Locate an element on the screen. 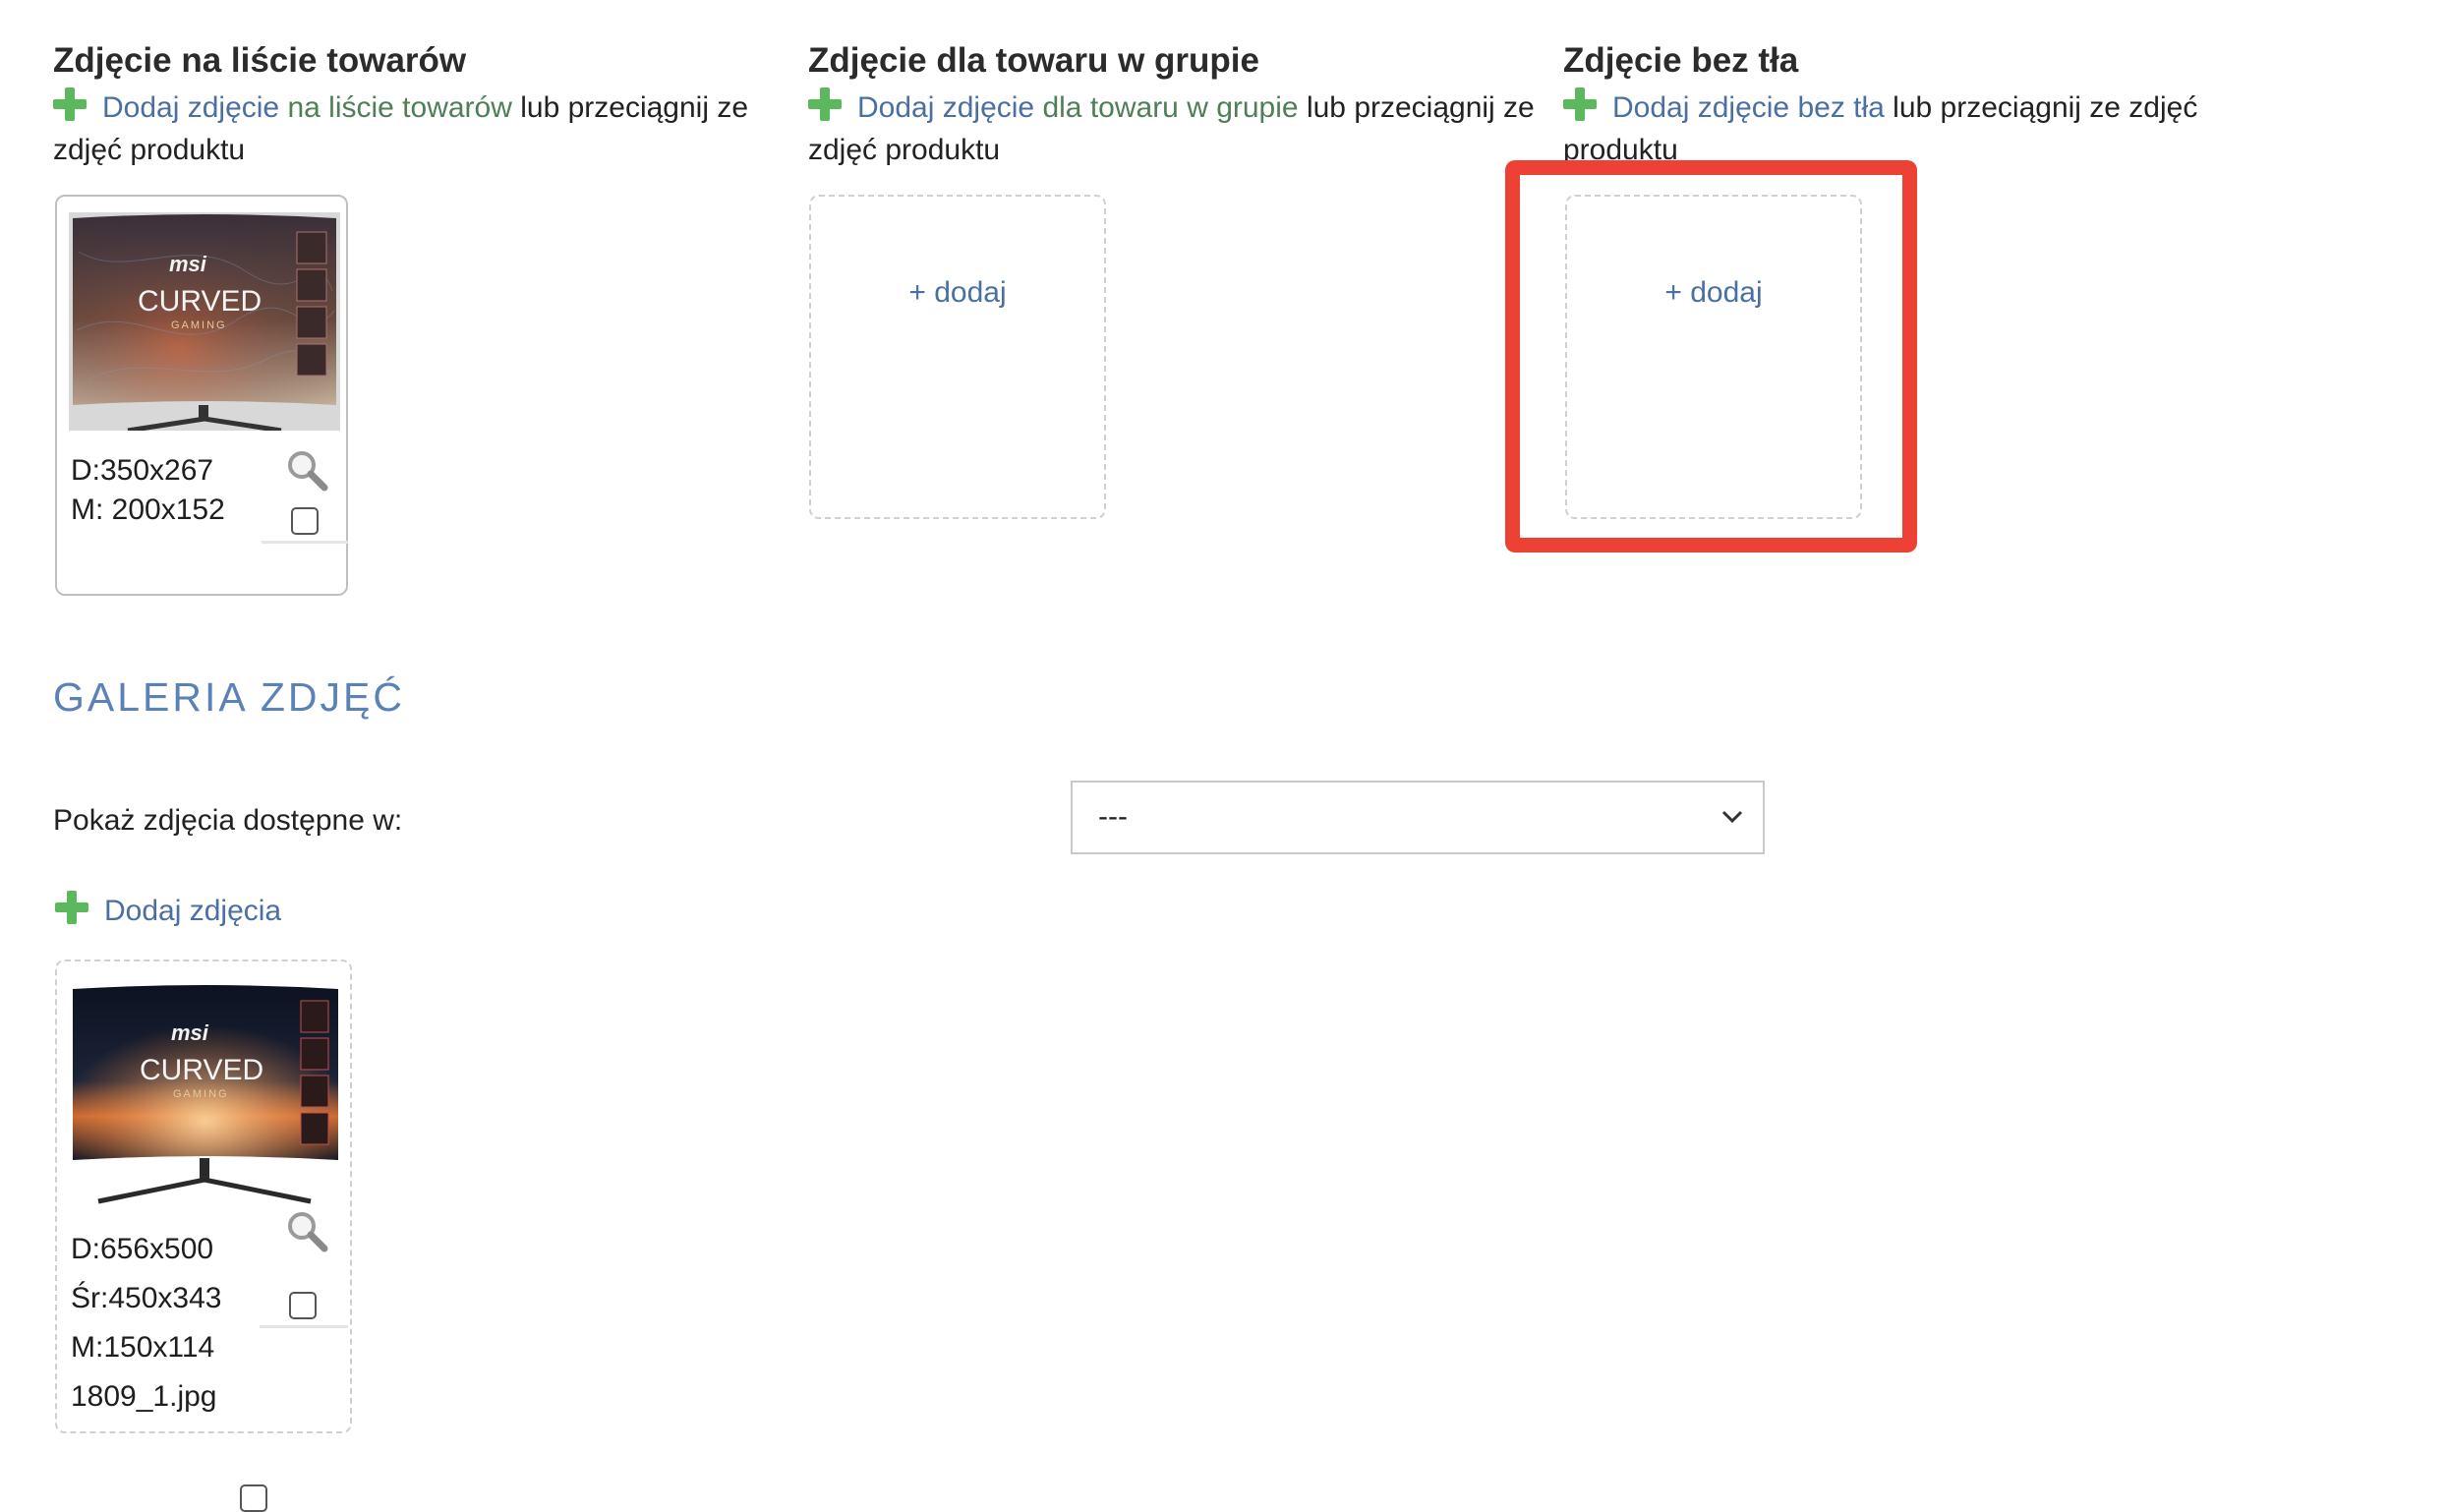 The height and width of the screenshot is (1512, 2448). filter-label: Pokaż zdjęcia dostępne w: is located at coordinates (228, 820).